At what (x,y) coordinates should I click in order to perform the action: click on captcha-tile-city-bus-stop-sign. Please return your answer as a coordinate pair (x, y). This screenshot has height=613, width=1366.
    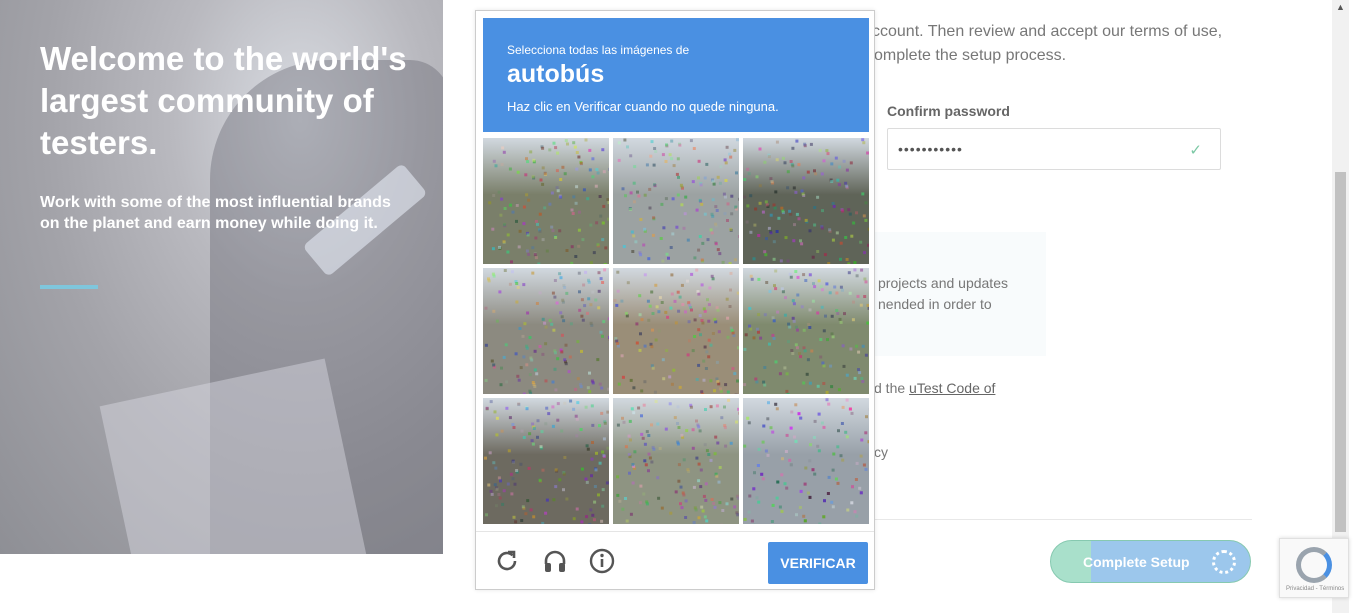
    Looking at the image, I should click on (806, 461).